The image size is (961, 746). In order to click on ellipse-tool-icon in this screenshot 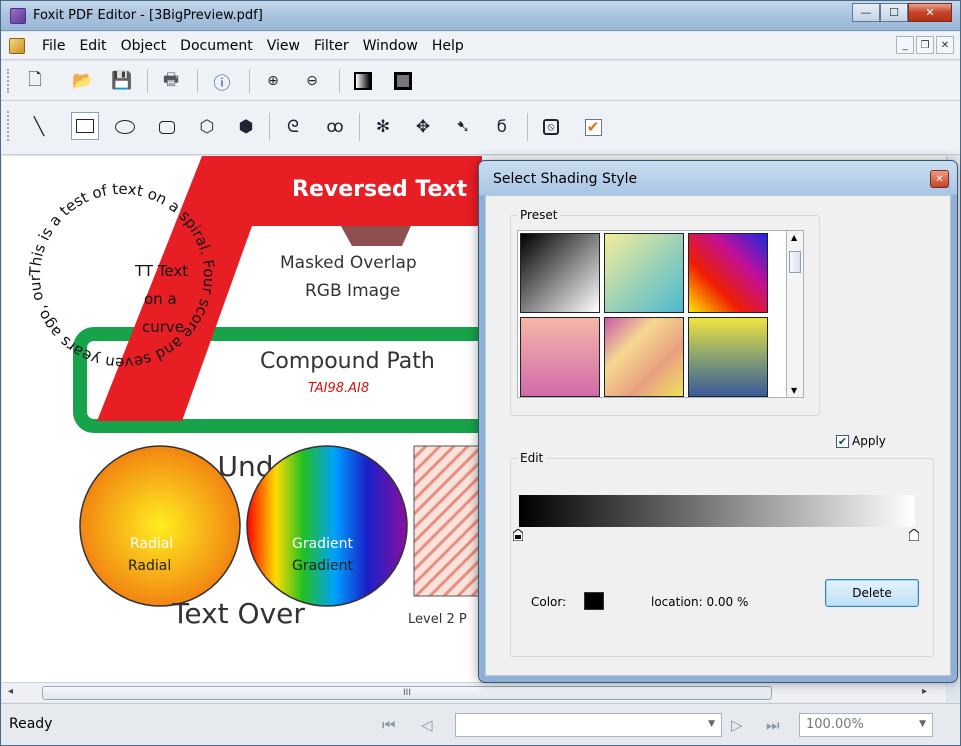, I will do `click(125, 127)`.